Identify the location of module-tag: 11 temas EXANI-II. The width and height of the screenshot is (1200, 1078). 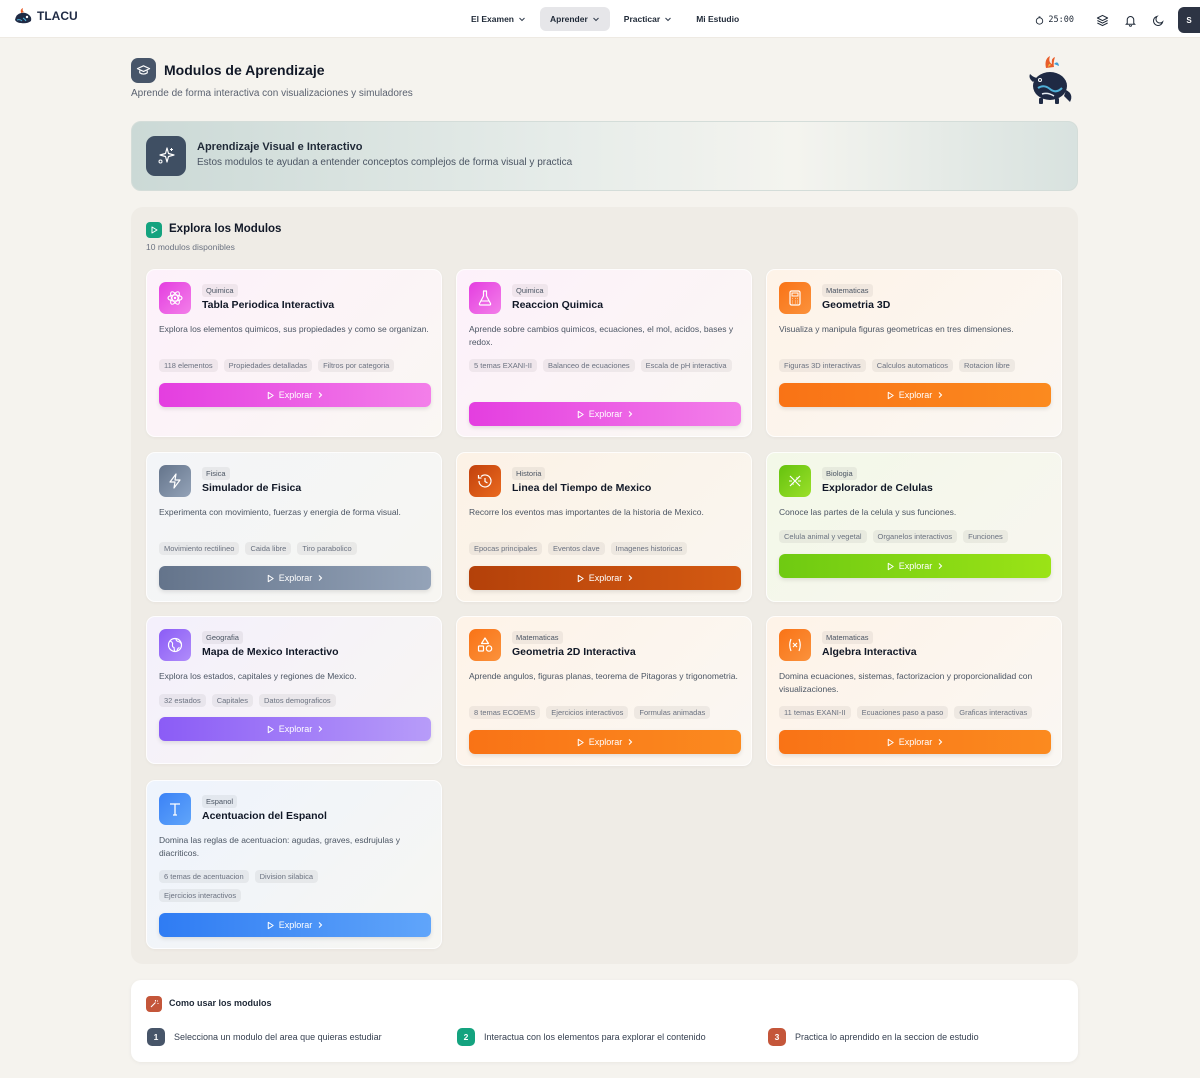
(815, 712).